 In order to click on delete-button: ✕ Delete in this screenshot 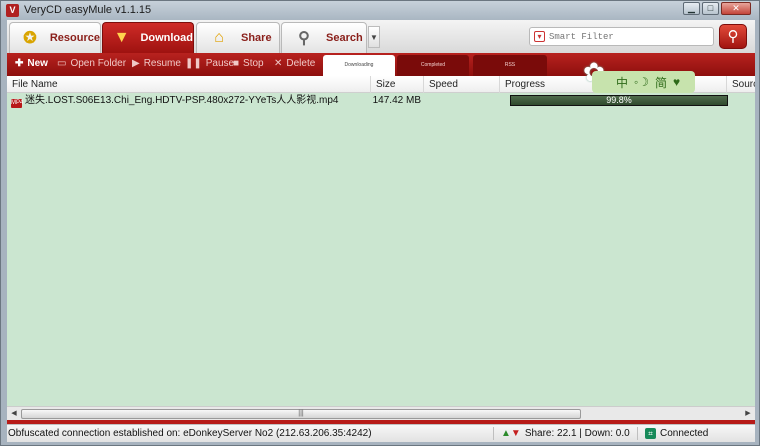, I will do `click(294, 63)`.